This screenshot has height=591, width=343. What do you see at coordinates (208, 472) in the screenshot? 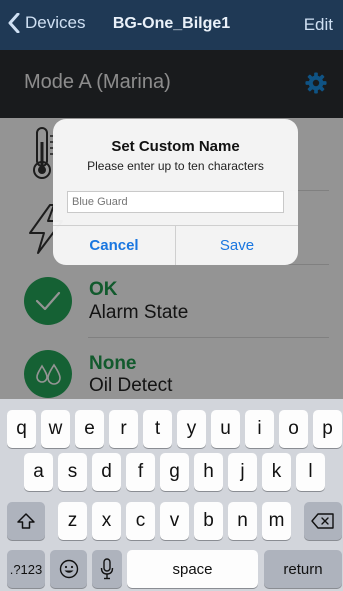
I see `key-h: h` at bounding box center [208, 472].